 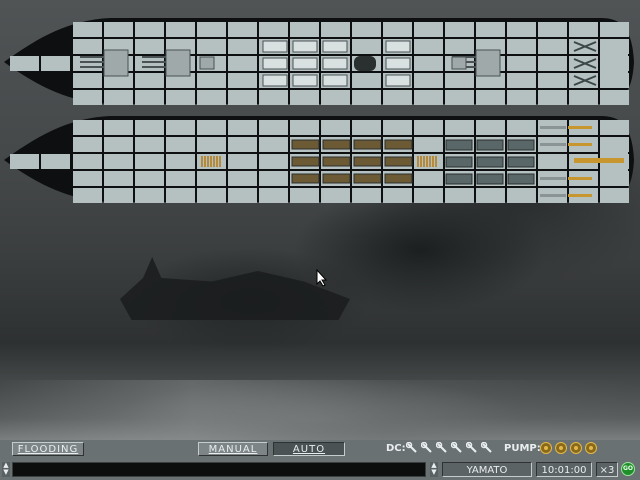 What do you see at coordinates (434, 469) in the screenshot?
I see `message-scroll-right-icon: ▲ ▼` at bounding box center [434, 469].